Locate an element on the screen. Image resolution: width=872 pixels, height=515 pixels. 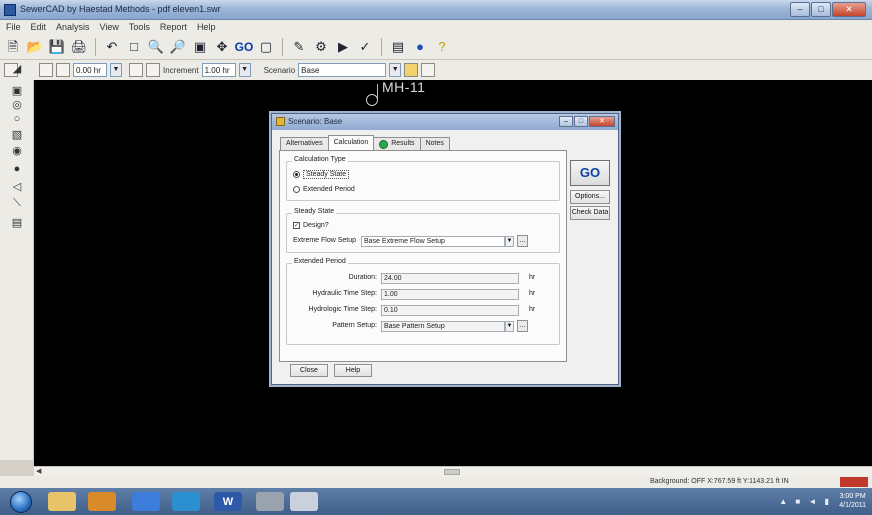
pipe-icon: ✎ is located at coordinates (299, 47).